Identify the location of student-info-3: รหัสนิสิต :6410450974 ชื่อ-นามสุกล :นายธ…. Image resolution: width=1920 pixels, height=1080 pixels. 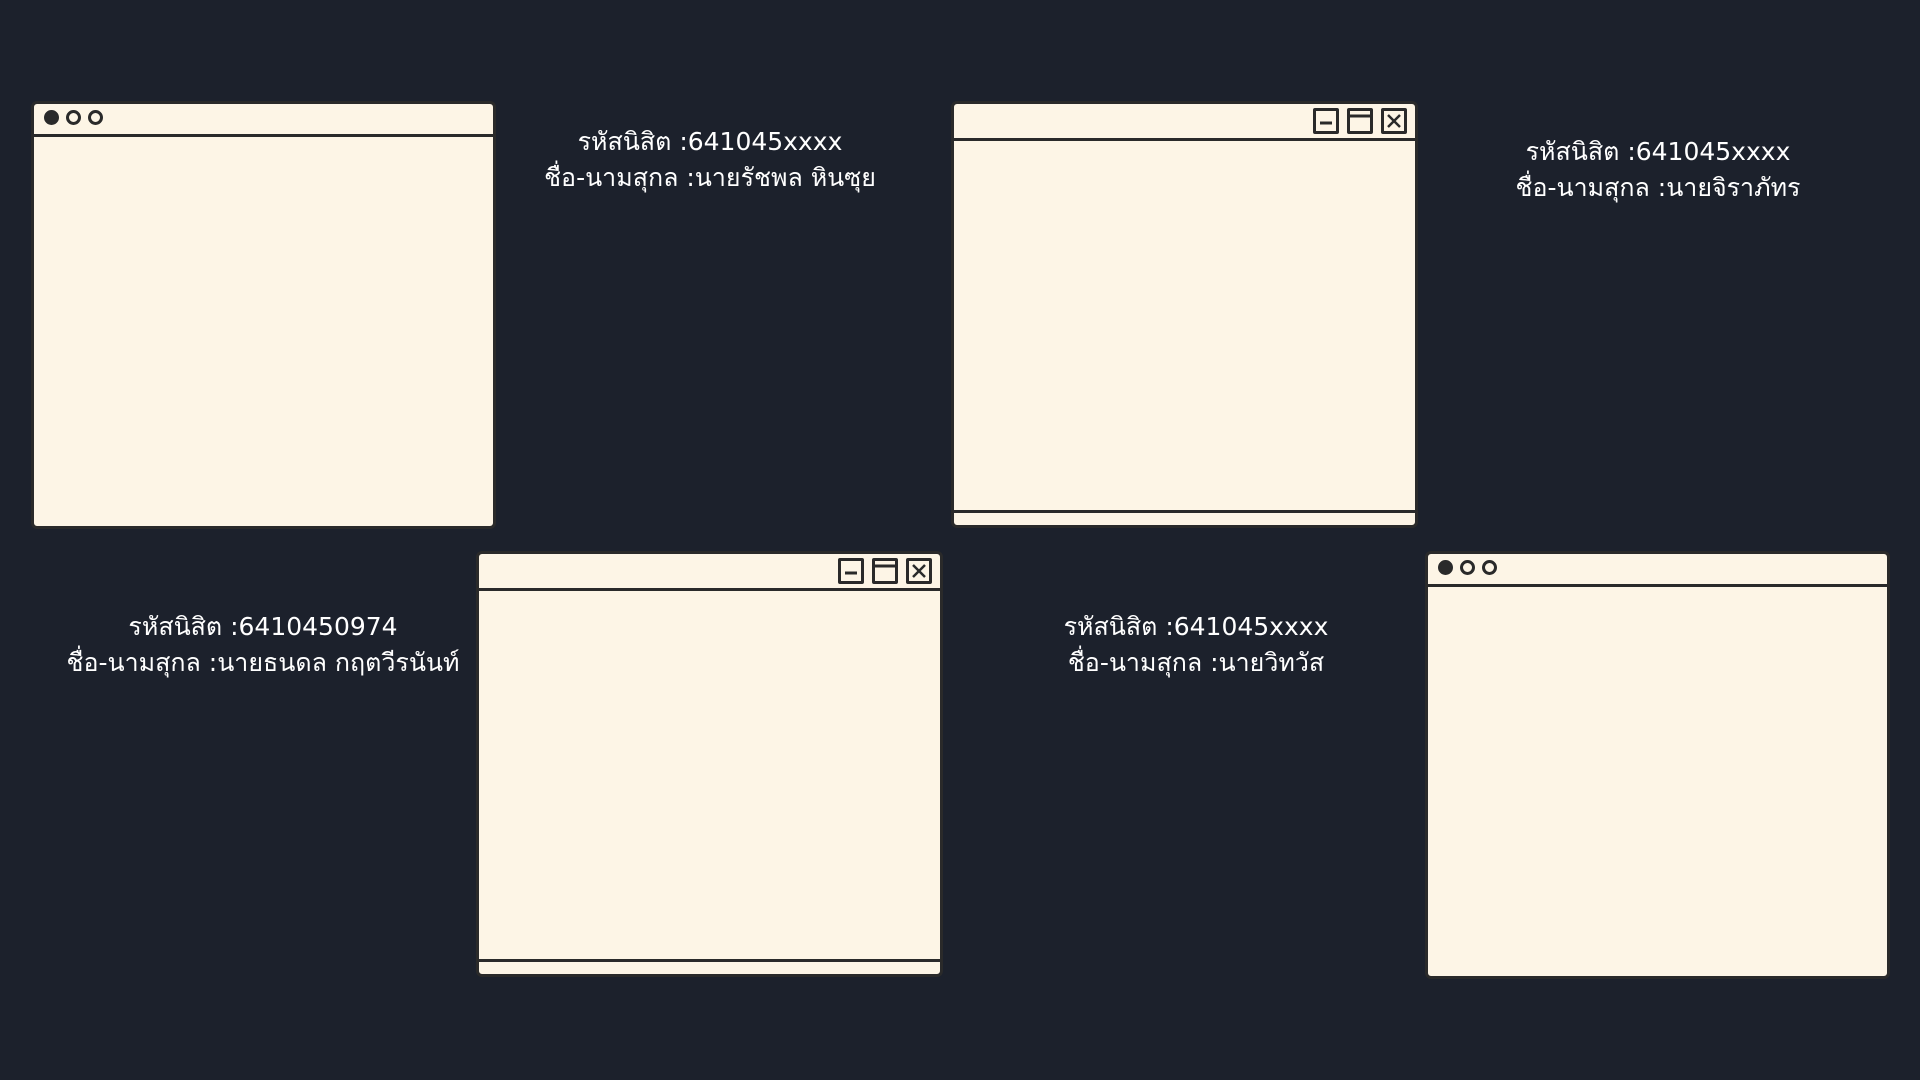
(263, 645).